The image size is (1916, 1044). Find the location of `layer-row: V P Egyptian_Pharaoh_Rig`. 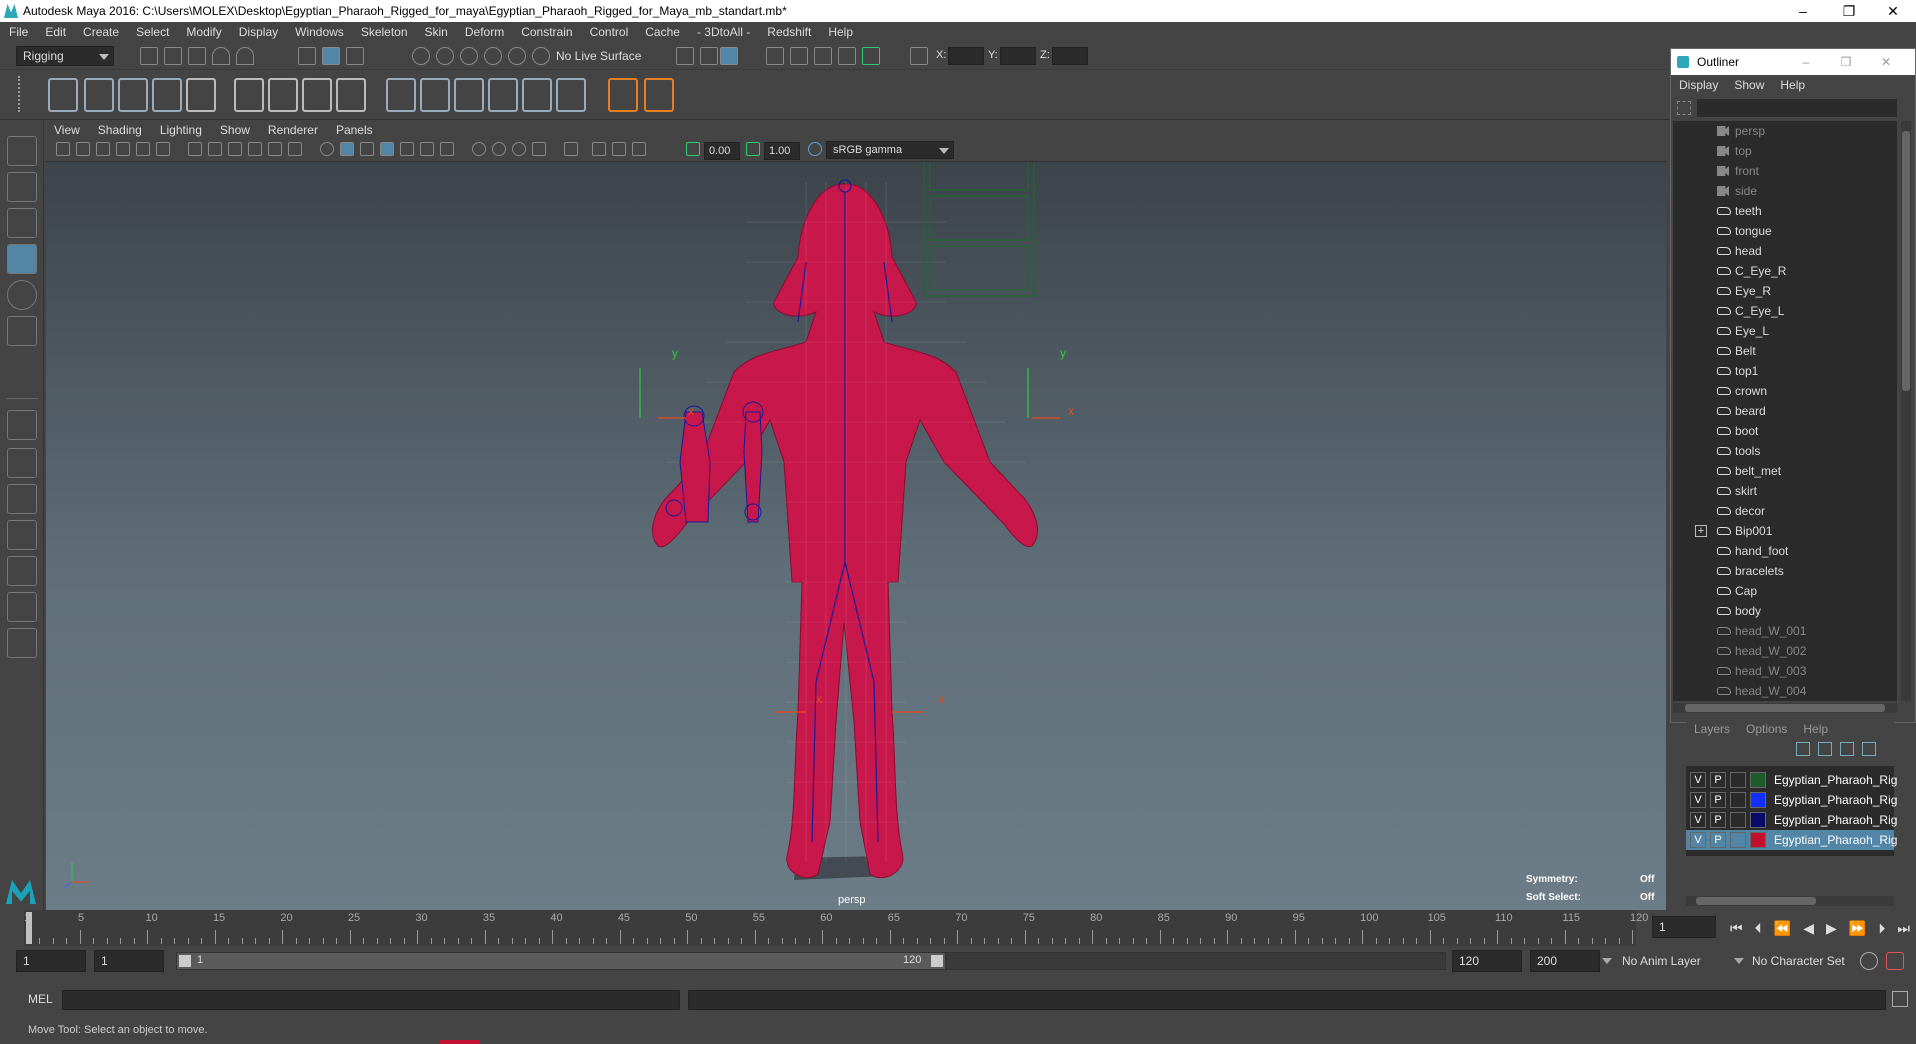

layer-row: V P Egyptian_Pharaoh_Rig is located at coordinates (1791, 820).